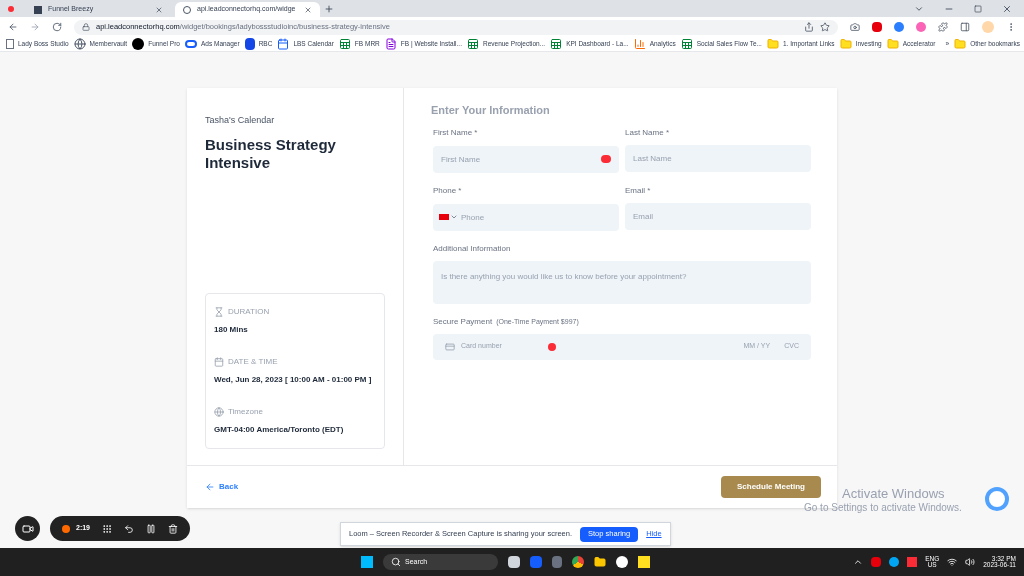  Describe the element at coordinates (622, 282) in the screenshot. I see `text-area: Is there anything you would like us to know before your appointment?` at that location.